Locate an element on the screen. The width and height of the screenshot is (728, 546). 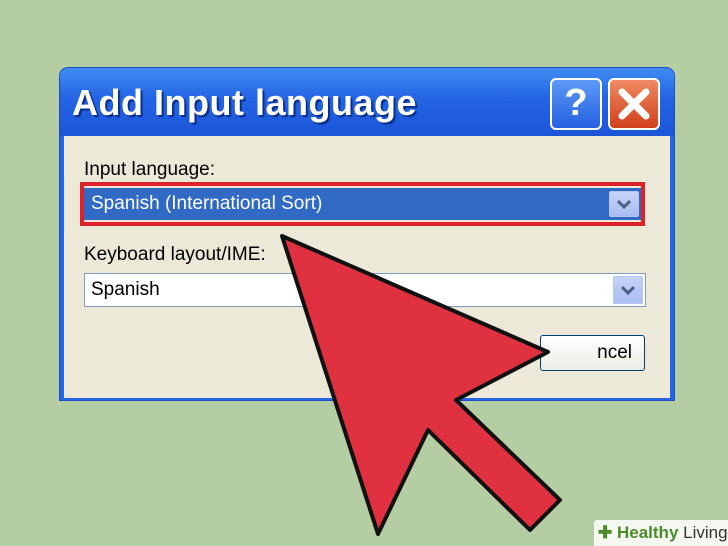
plus-icon: ✚ is located at coordinates (605, 532).